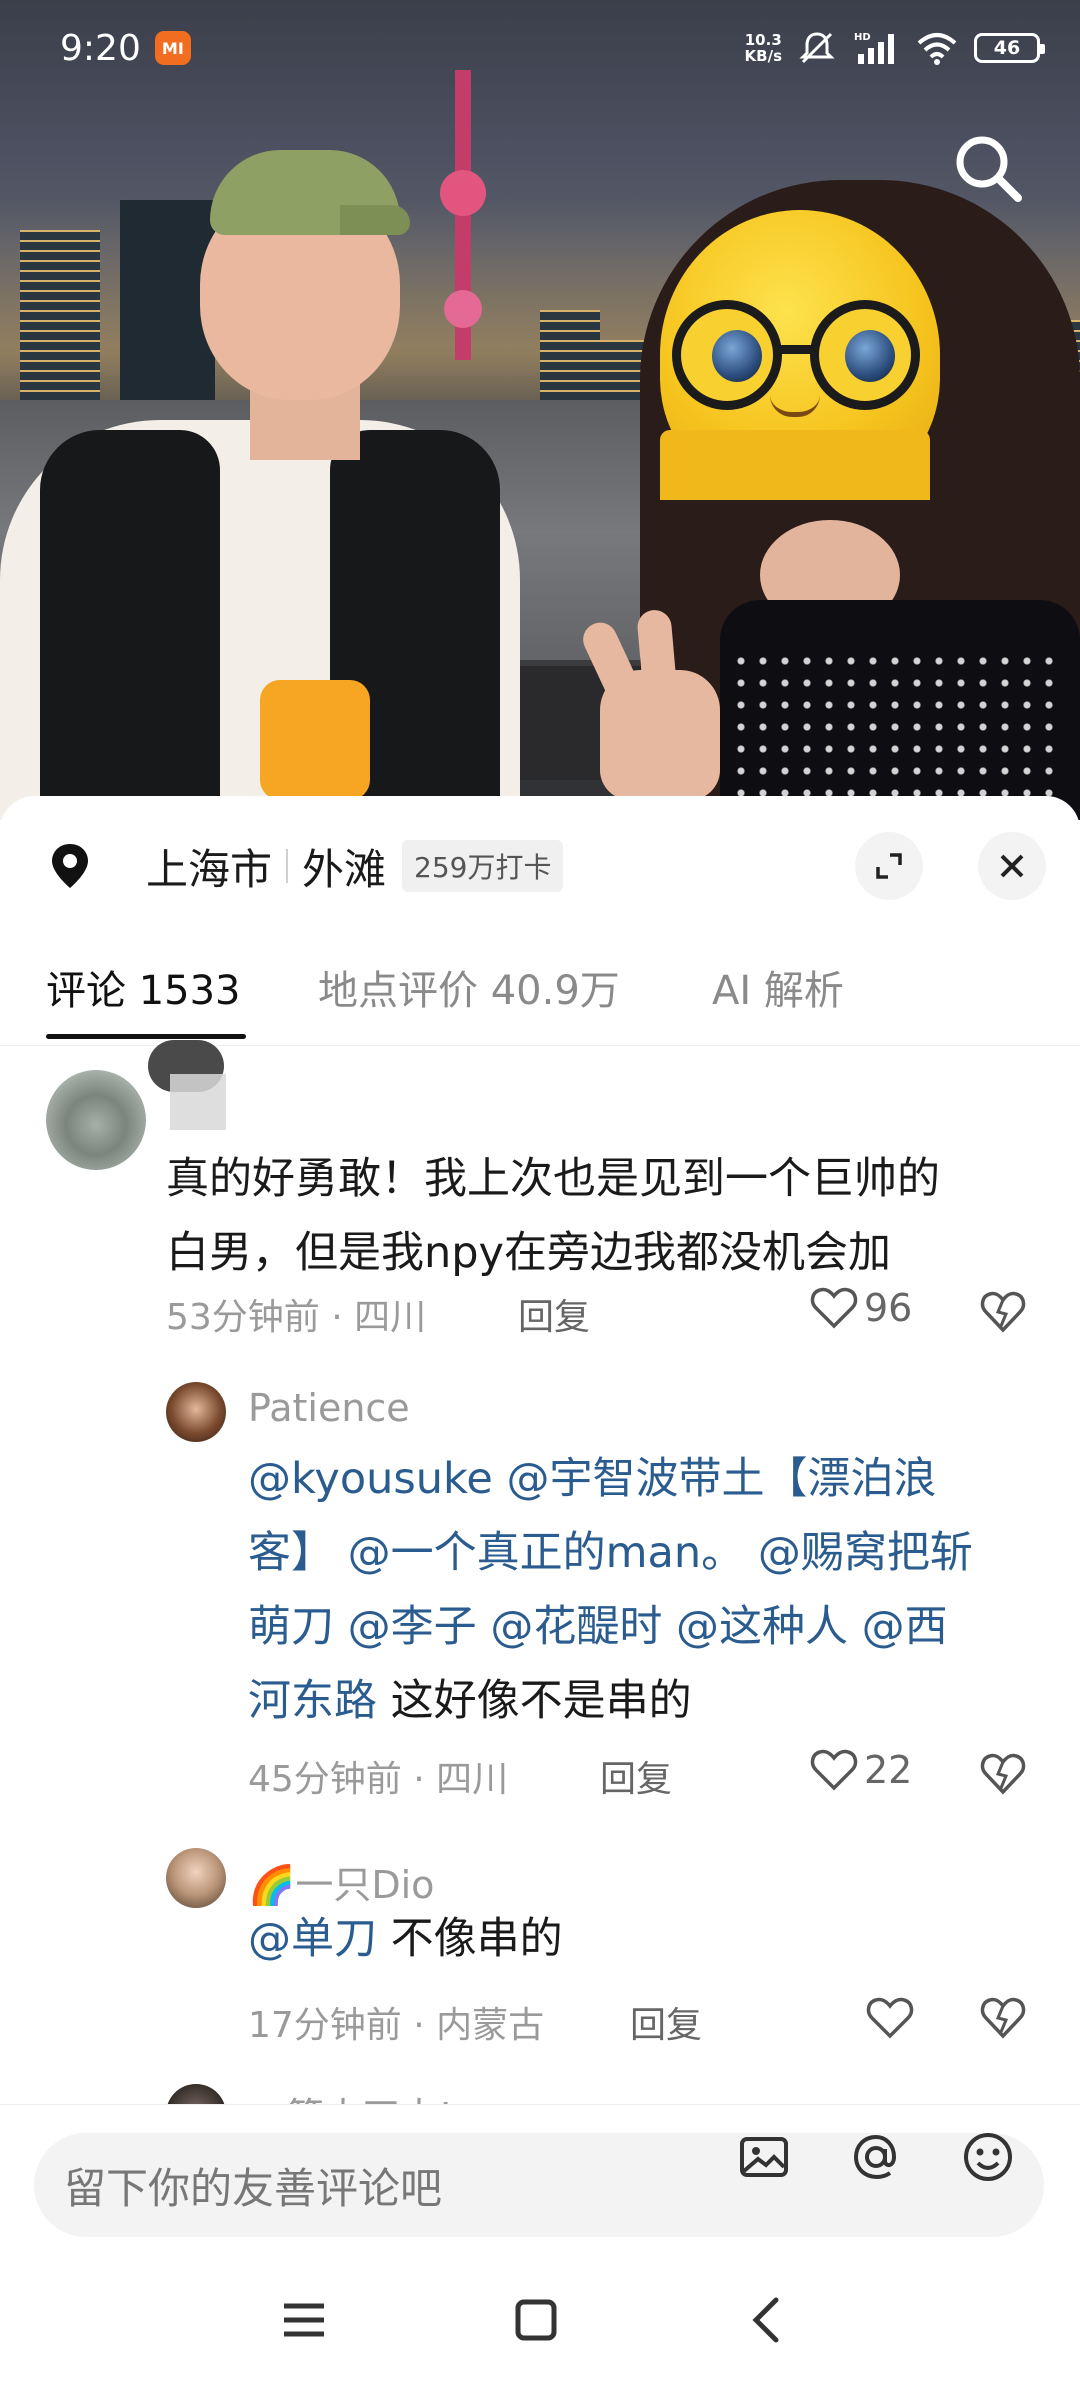 This screenshot has width=1080, height=2400. Describe the element at coordinates (862, 37) in the screenshot. I see `svg-text: HD` at that location.